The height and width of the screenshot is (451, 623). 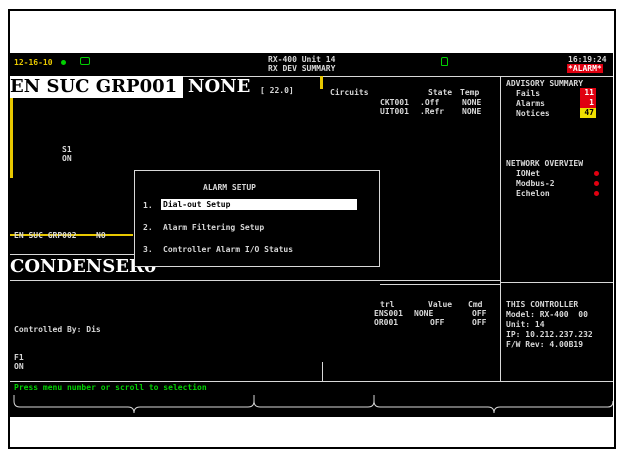 I want to click on condenser-header-trl: trl, so click(x=387, y=304).